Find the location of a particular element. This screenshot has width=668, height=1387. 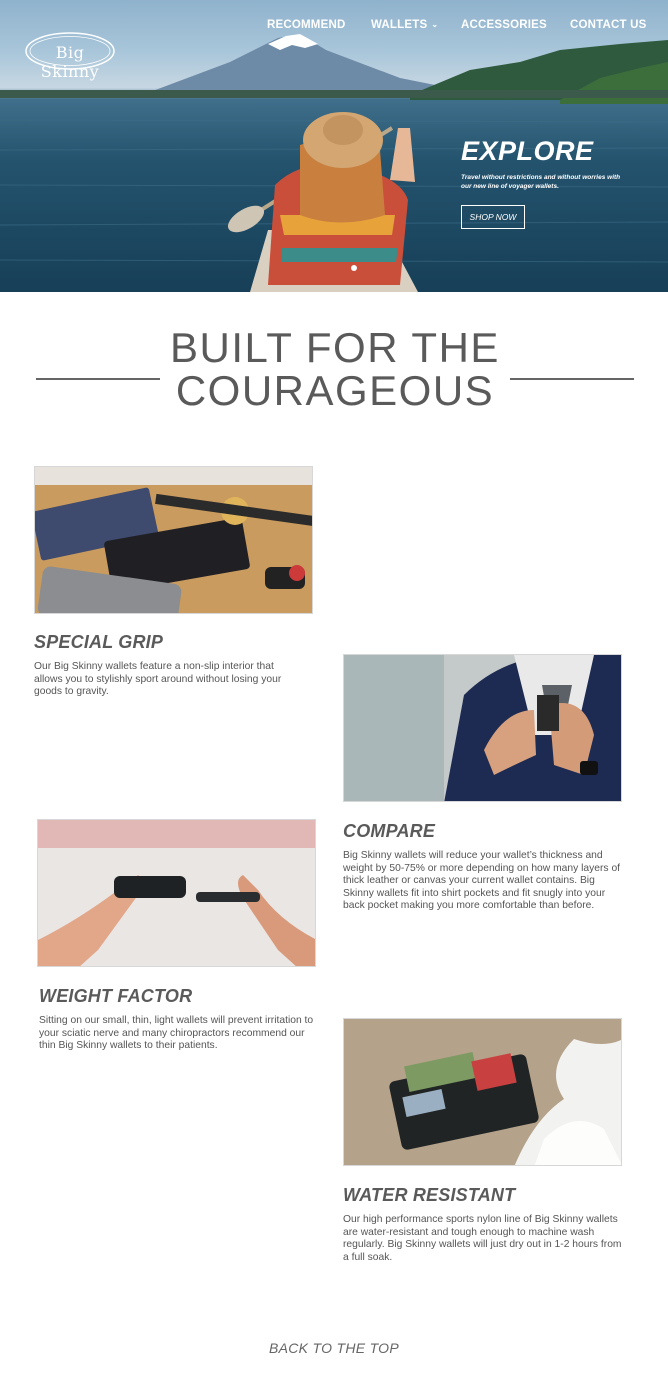

section-headline: BUILT FOR THE COURAGEOUS is located at coordinates (335, 369).